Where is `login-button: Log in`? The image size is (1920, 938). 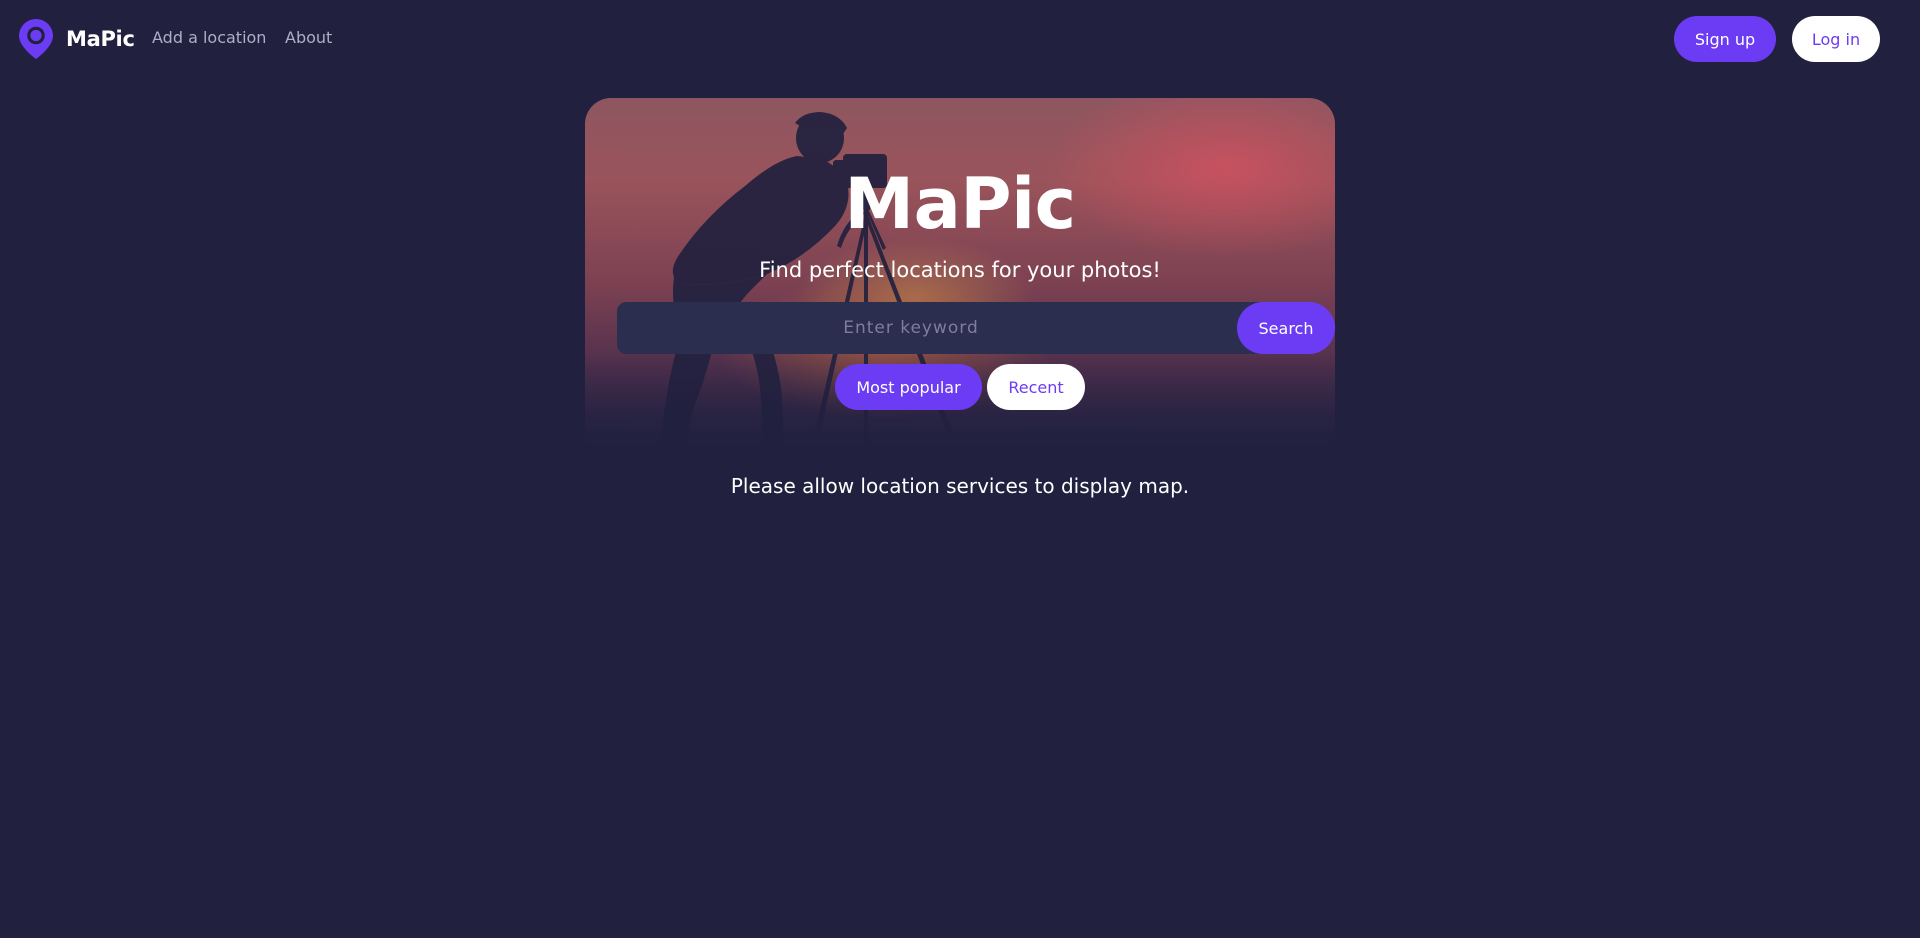 login-button: Log in is located at coordinates (1836, 39).